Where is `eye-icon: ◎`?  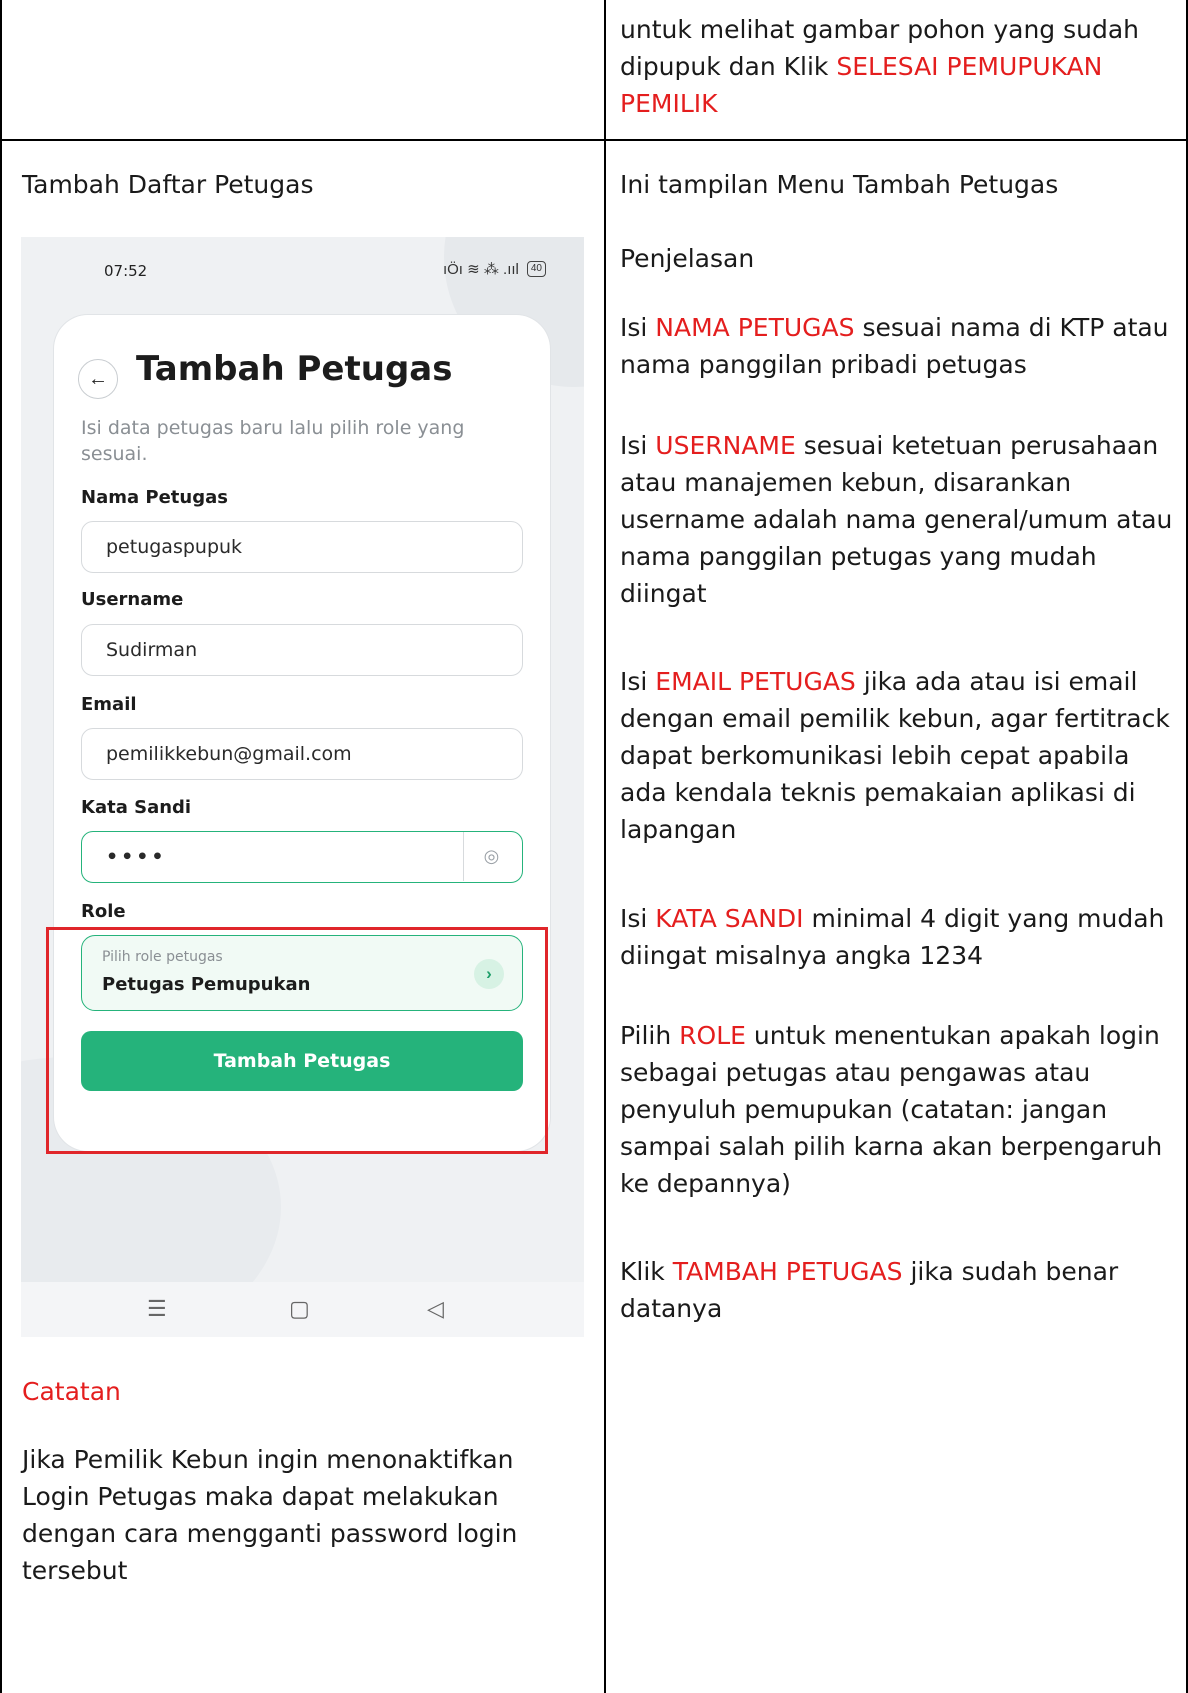 eye-icon: ◎ is located at coordinates (492, 856).